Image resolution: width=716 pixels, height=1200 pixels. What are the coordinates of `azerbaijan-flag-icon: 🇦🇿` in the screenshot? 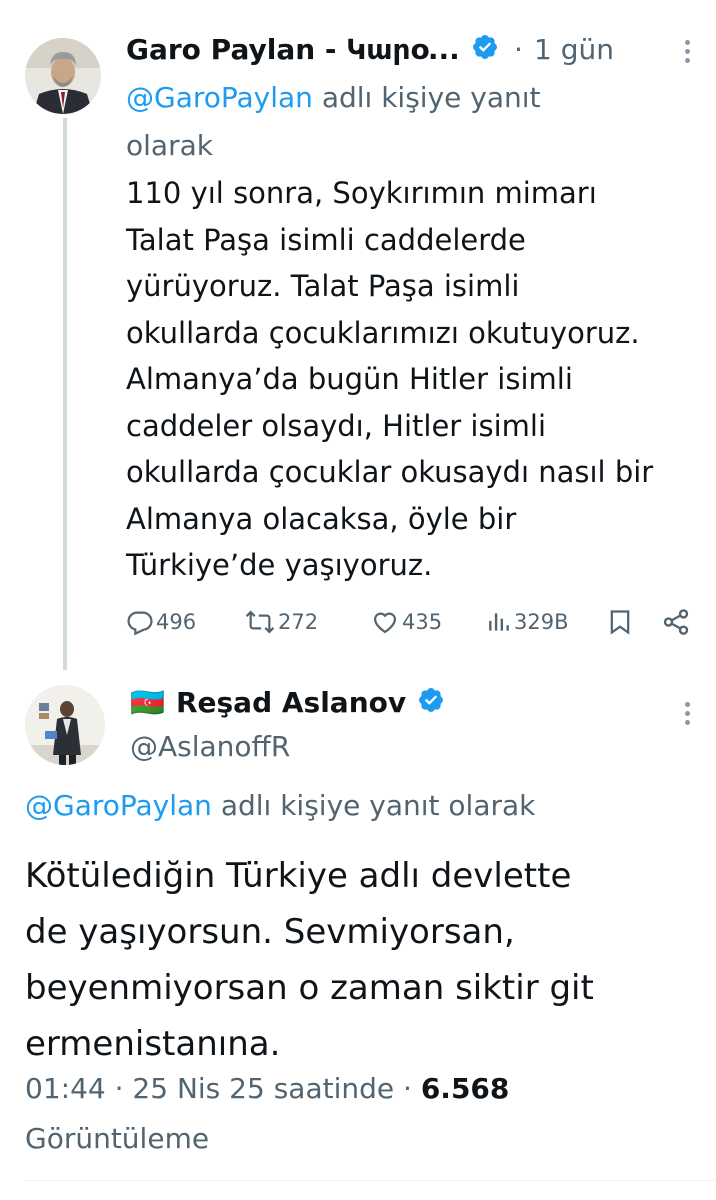 It's located at (147, 702).